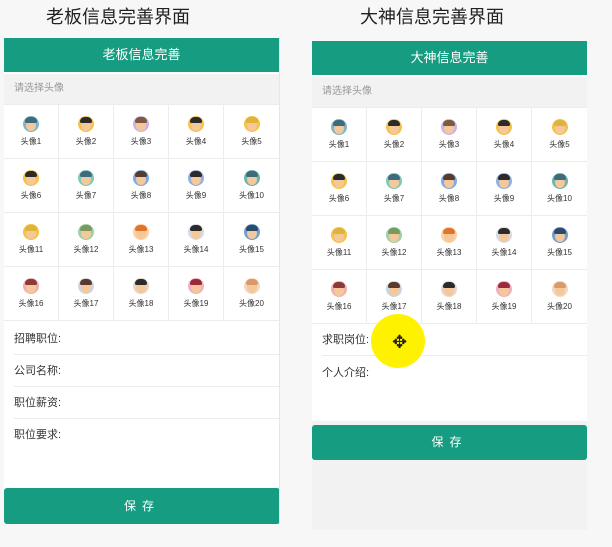 This screenshot has height=547, width=612. I want to click on boss-page-caption: 老板信息完善界面, so click(118, 17).